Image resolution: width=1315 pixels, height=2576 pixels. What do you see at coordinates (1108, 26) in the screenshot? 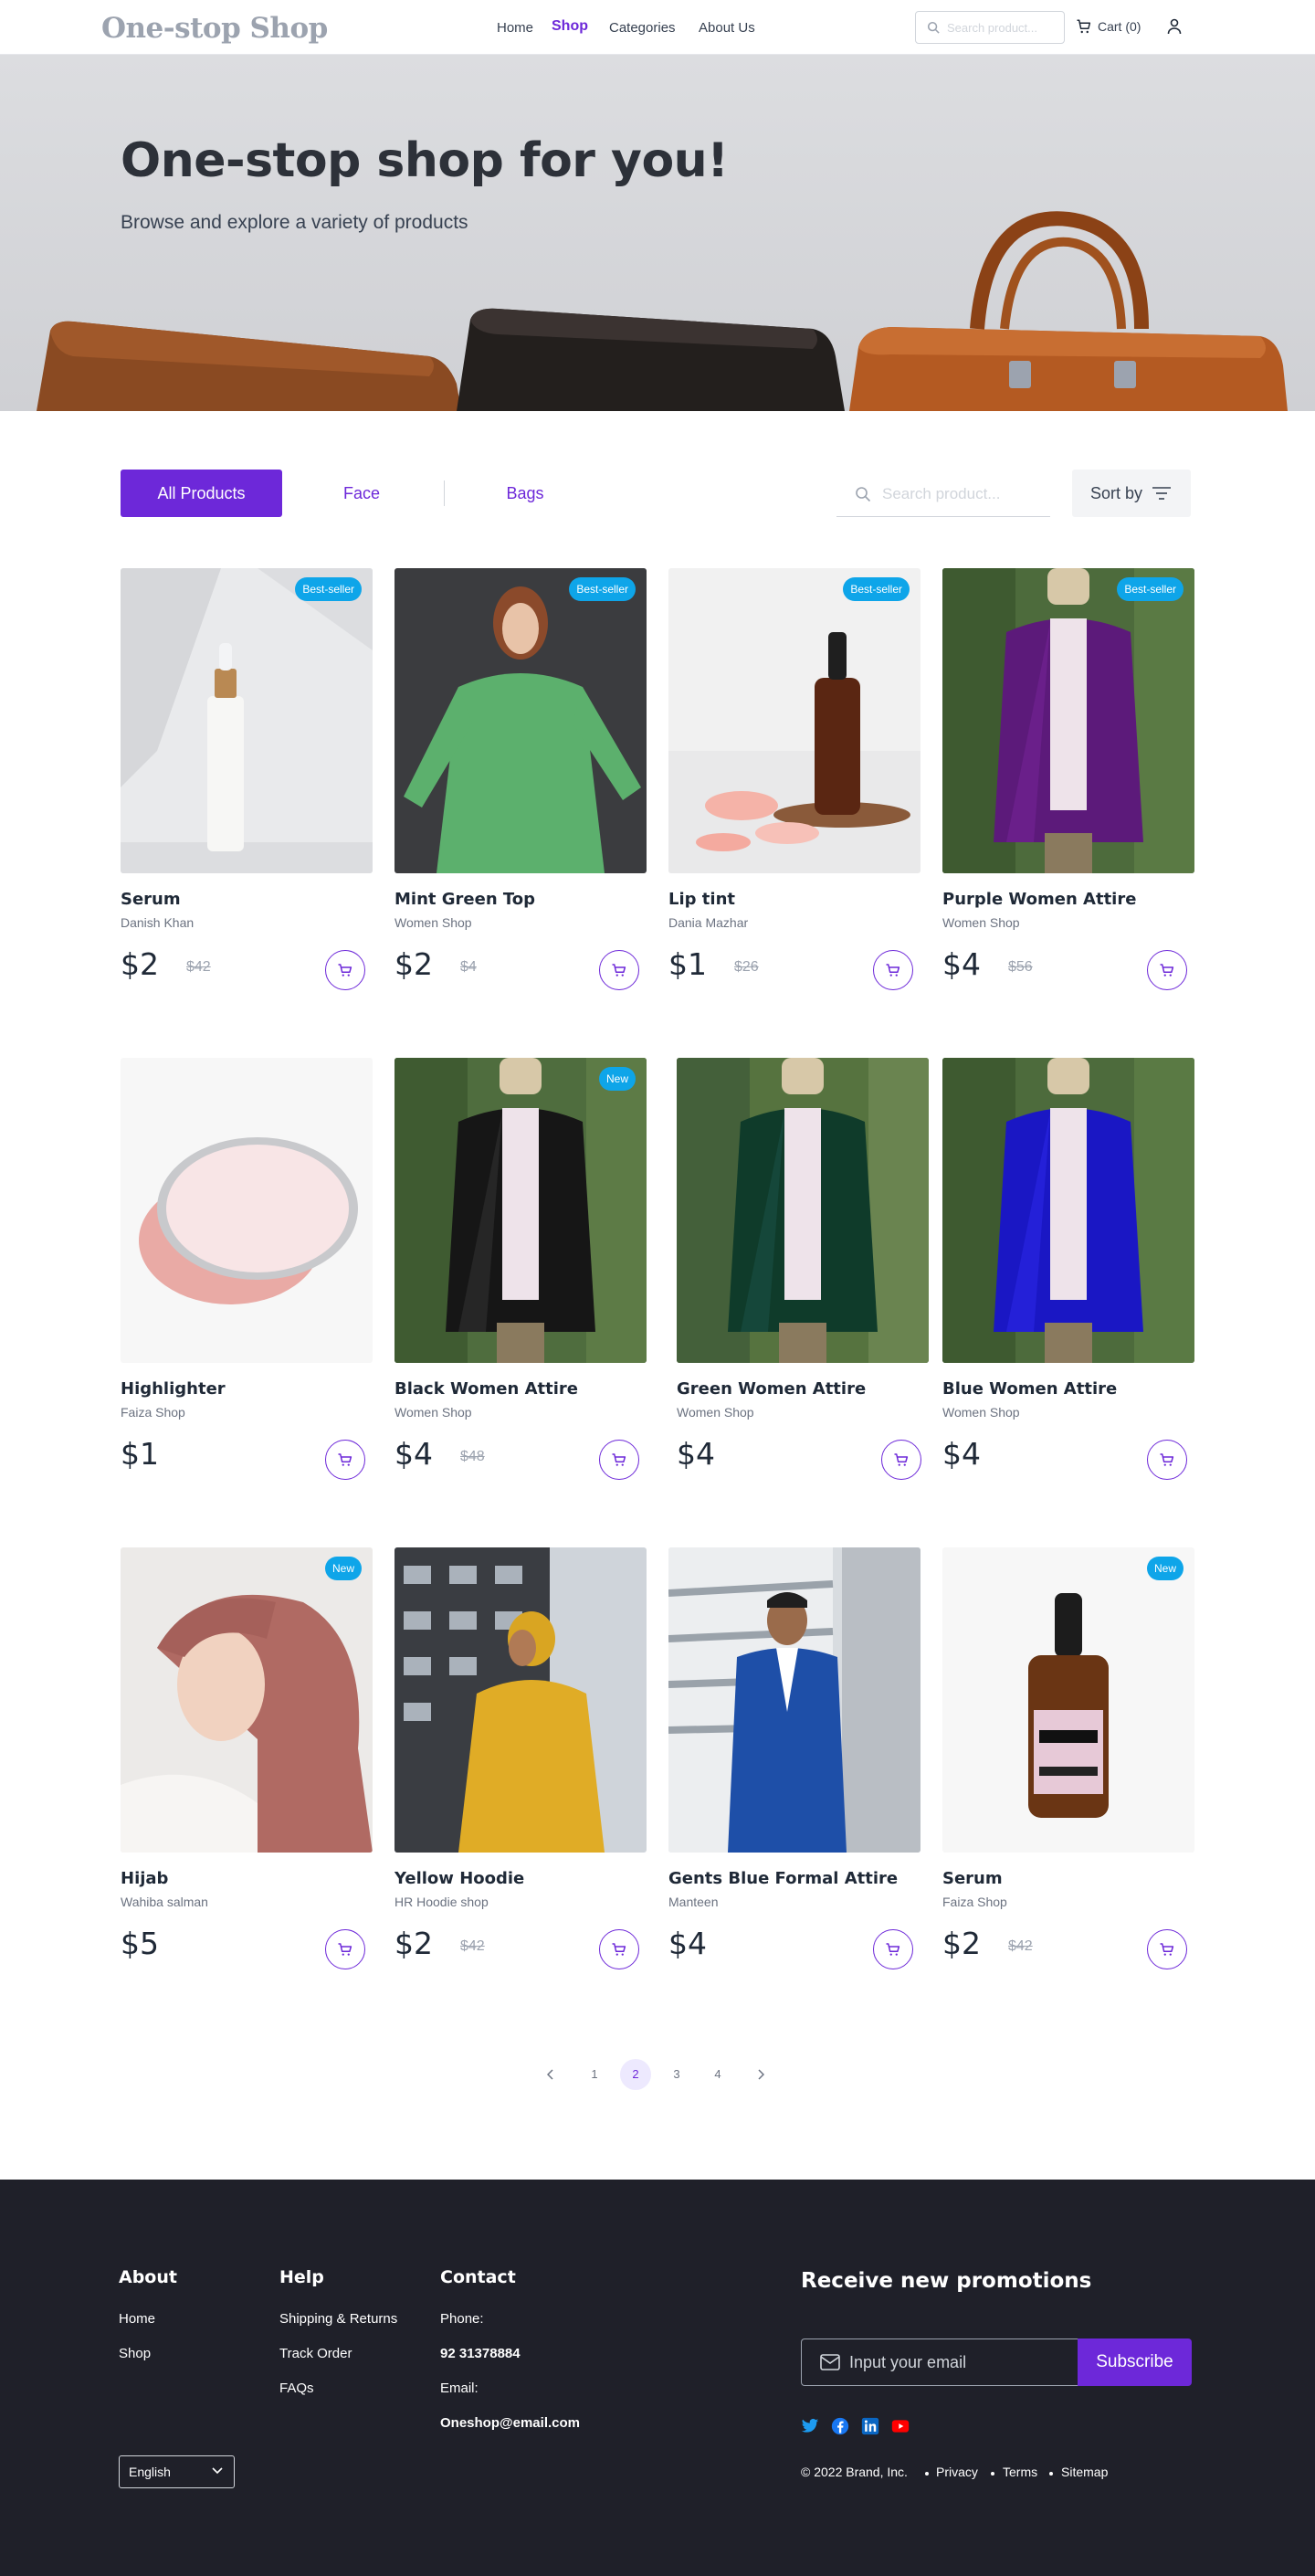
I see `cart-link: Cart (0)` at bounding box center [1108, 26].